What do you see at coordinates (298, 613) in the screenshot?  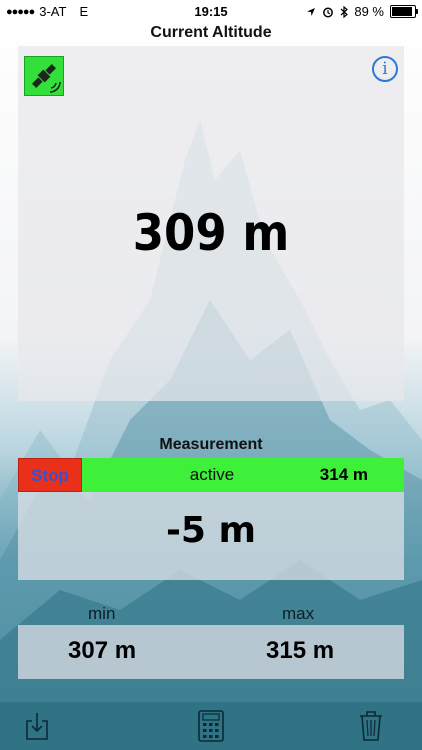 I see `max-label: max` at bounding box center [298, 613].